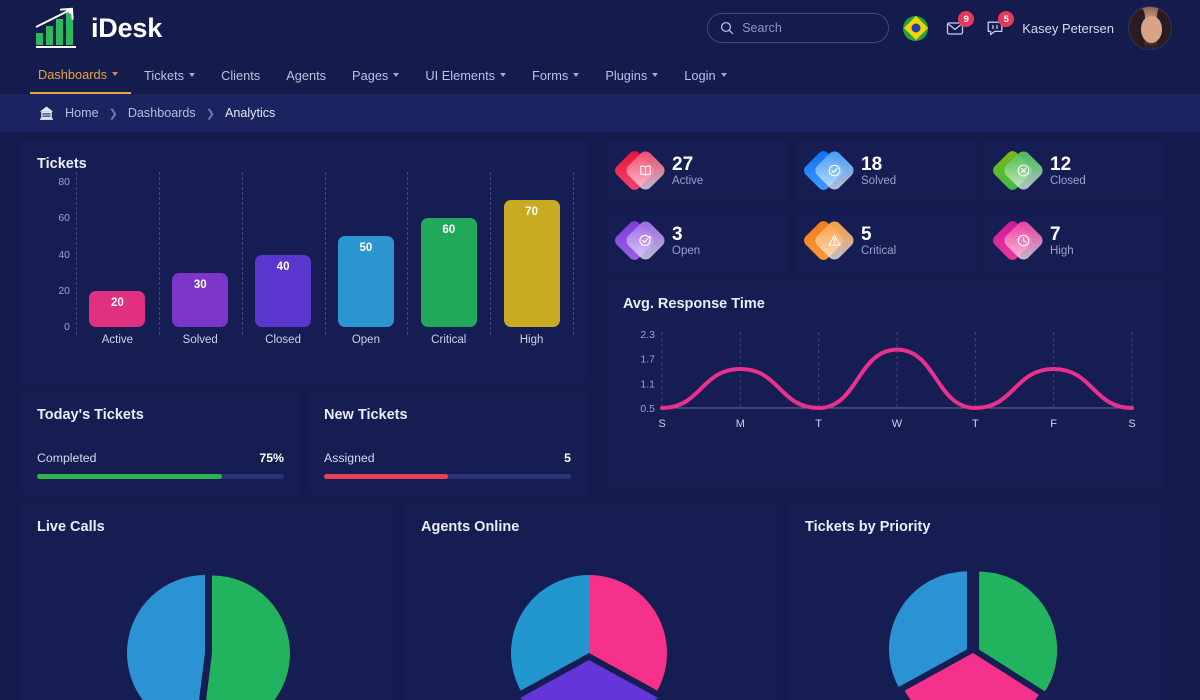 The height and width of the screenshot is (700, 1200). What do you see at coordinates (1074, 171) in the screenshot?
I see `stat-card-closed: 12 Closed` at bounding box center [1074, 171].